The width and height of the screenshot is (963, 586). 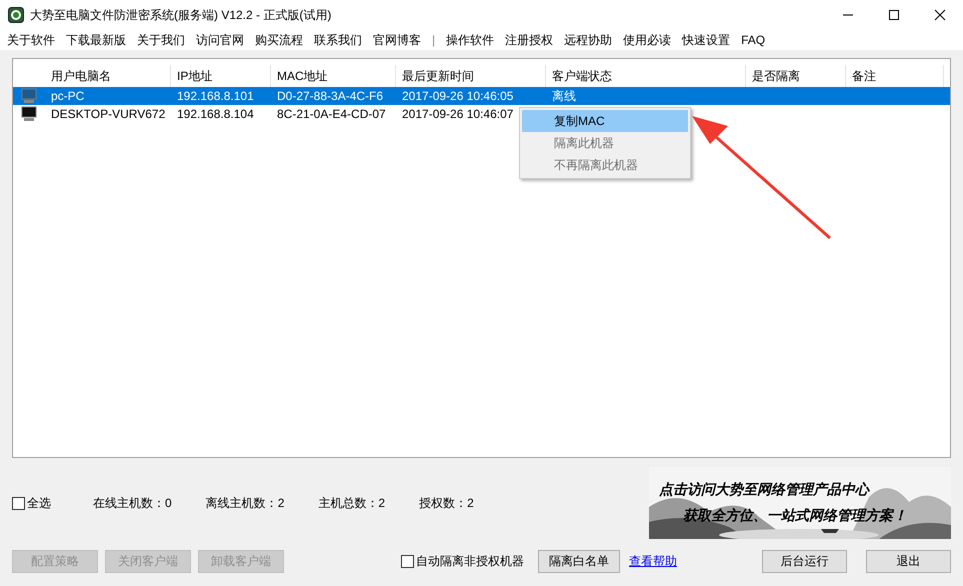 I want to click on menu-item: FAQ, so click(x=753, y=40).